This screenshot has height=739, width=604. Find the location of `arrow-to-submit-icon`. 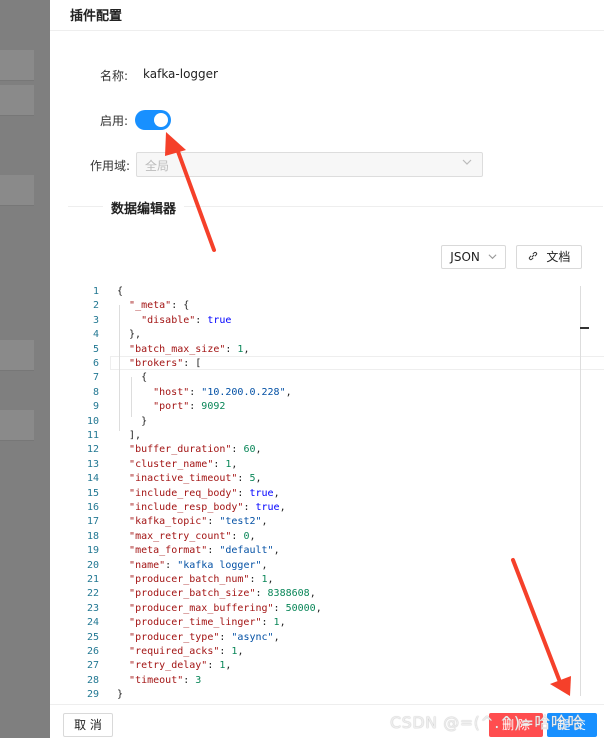

arrow-to-submit-icon is located at coordinates (541, 627).